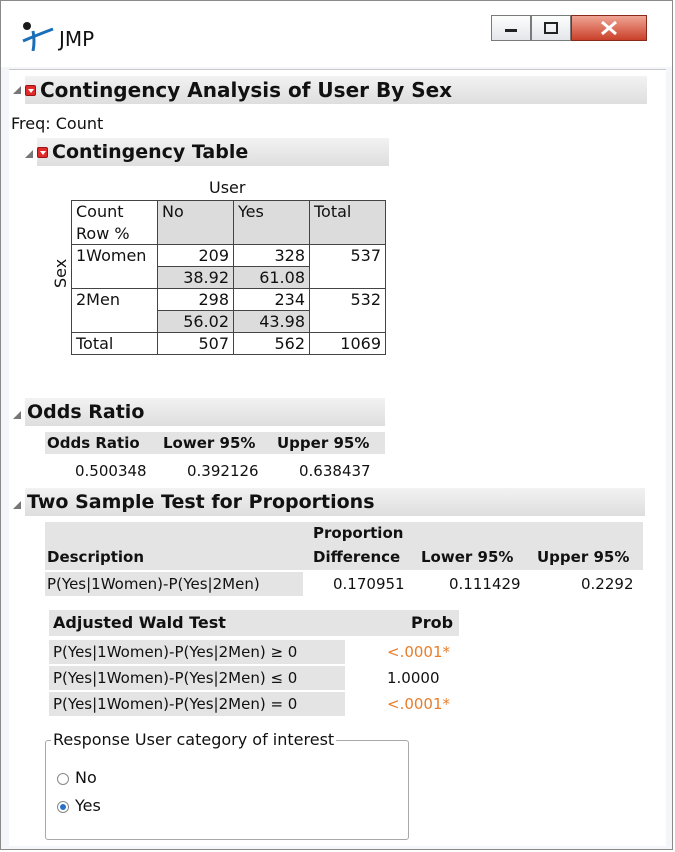  What do you see at coordinates (195, 343) in the screenshot?
I see `table-cell: 507` at bounding box center [195, 343].